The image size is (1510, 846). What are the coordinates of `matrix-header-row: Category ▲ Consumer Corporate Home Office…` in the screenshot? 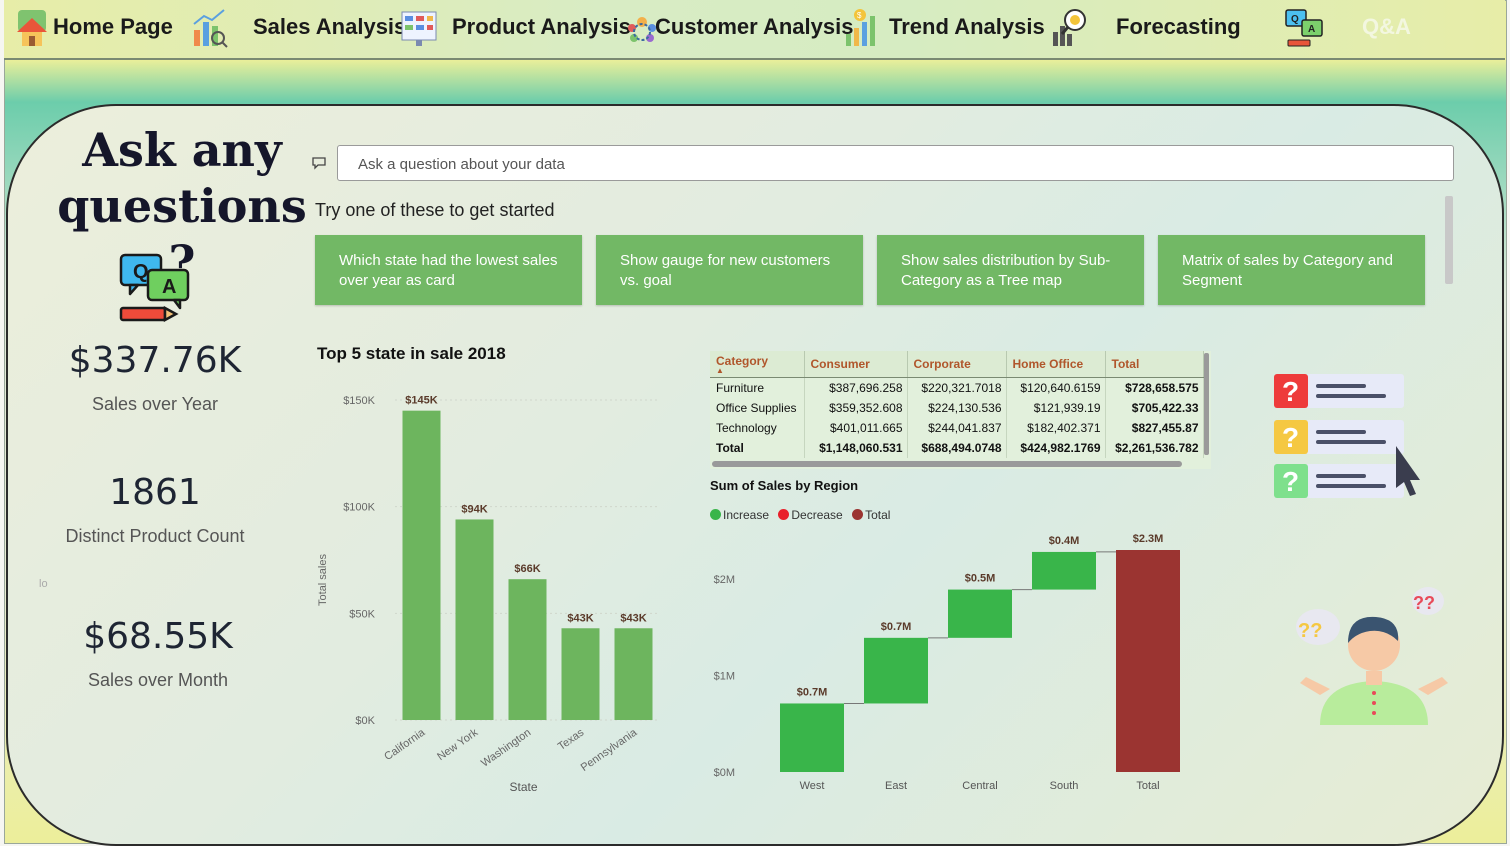 It's located at (957, 364).